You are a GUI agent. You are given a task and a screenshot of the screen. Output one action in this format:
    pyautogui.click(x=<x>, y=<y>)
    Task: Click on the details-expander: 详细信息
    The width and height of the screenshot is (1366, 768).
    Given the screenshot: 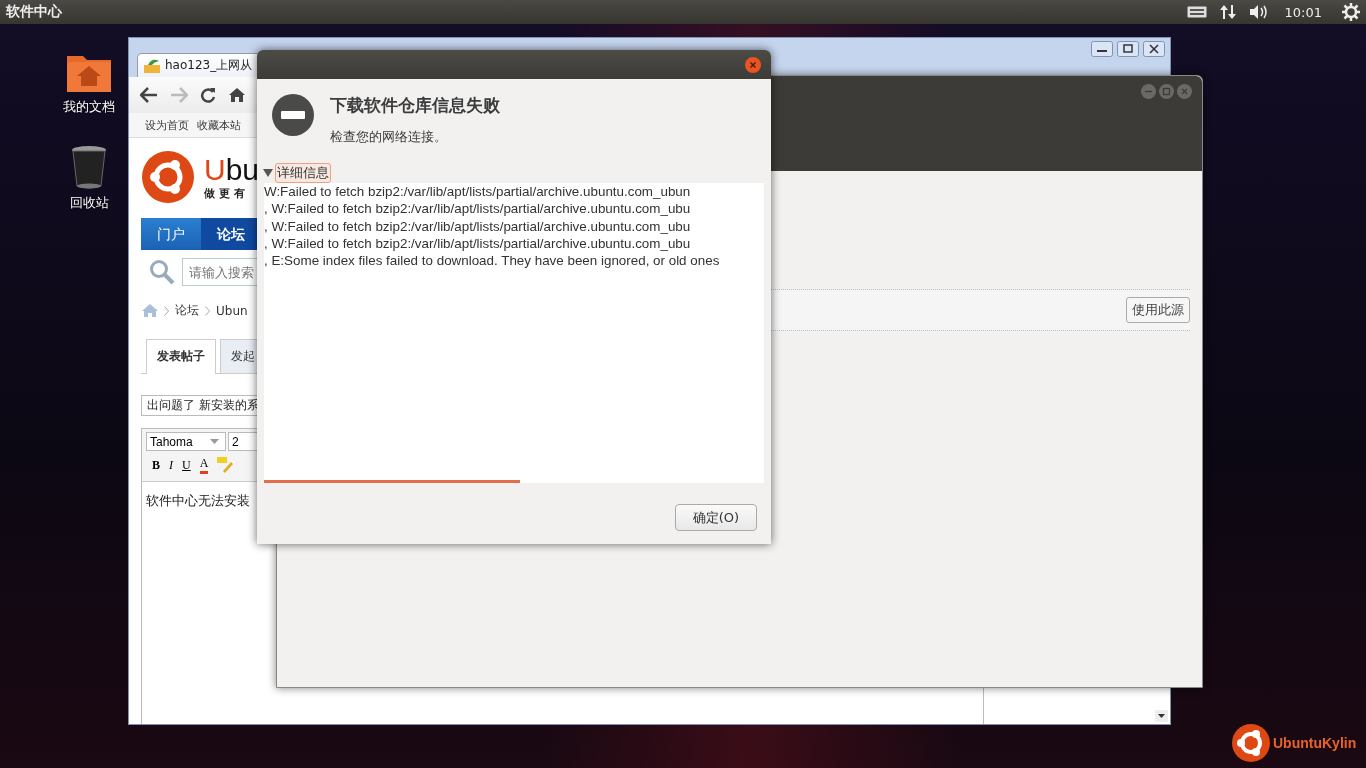 What is the action you would take?
    pyautogui.click(x=303, y=173)
    